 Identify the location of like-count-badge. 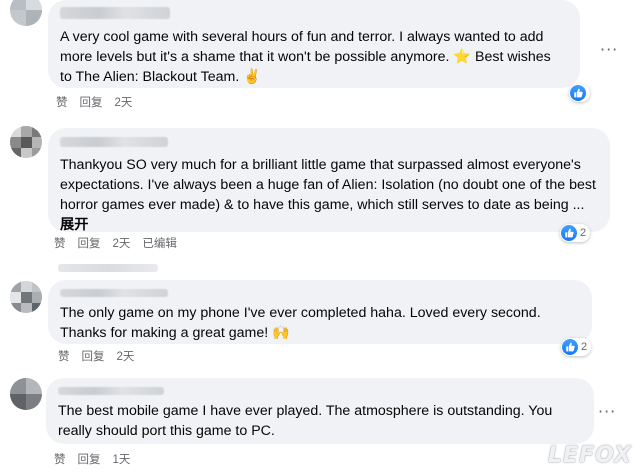
(579, 93).